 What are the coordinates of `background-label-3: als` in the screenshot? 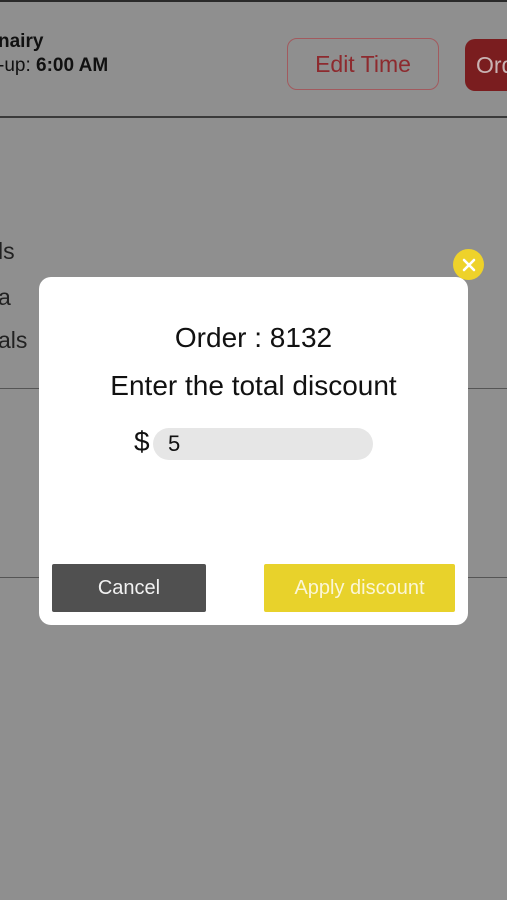 It's located at (14, 340).